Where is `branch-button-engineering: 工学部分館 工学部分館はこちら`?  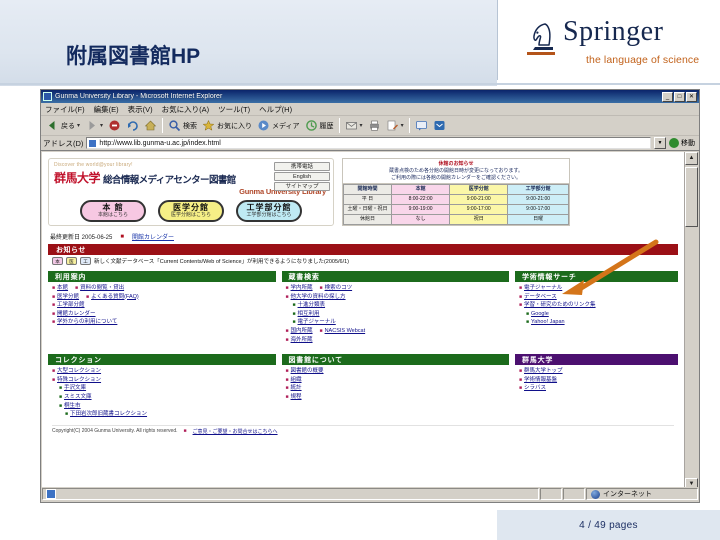 branch-button-engineering: 工学部分館 工学部分館はこちら is located at coordinates (269, 211).